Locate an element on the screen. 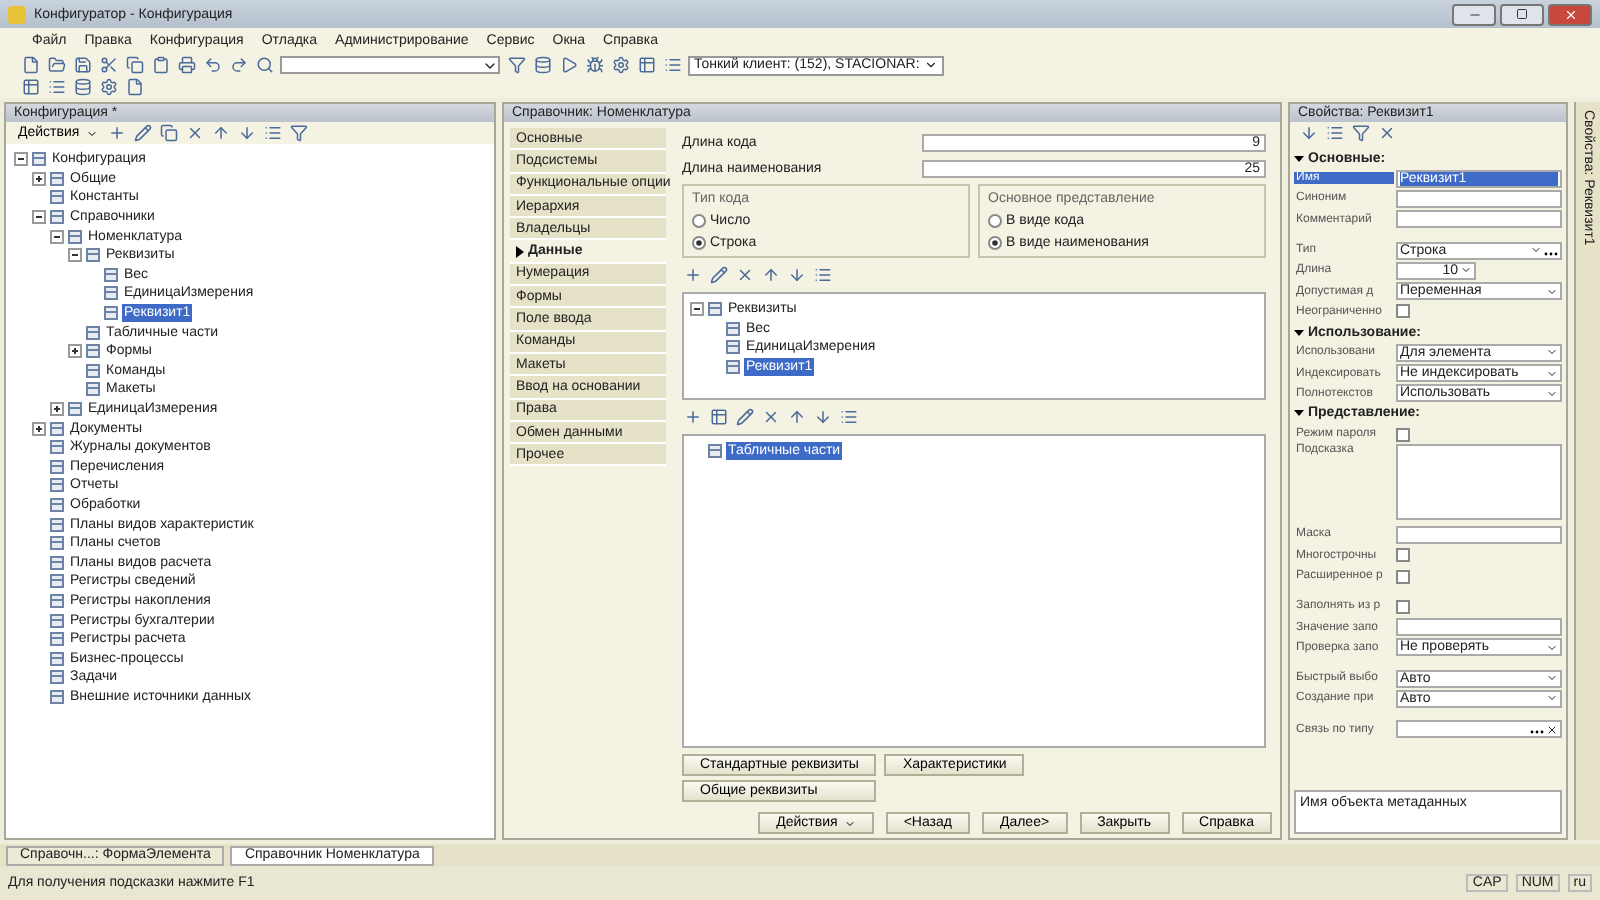 The image size is (1600, 900). folder-icon is located at coordinates (56, 65).